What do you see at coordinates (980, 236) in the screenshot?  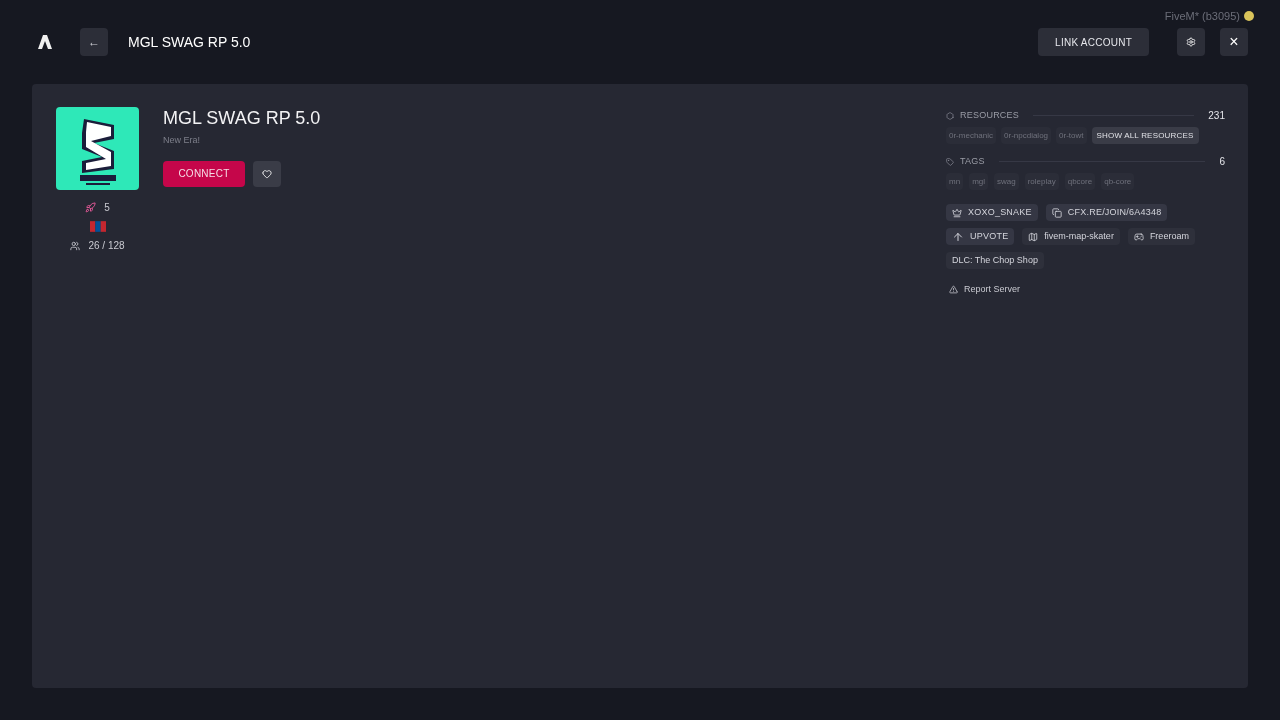 I see `upvote-button: UPVOTE` at bounding box center [980, 236].